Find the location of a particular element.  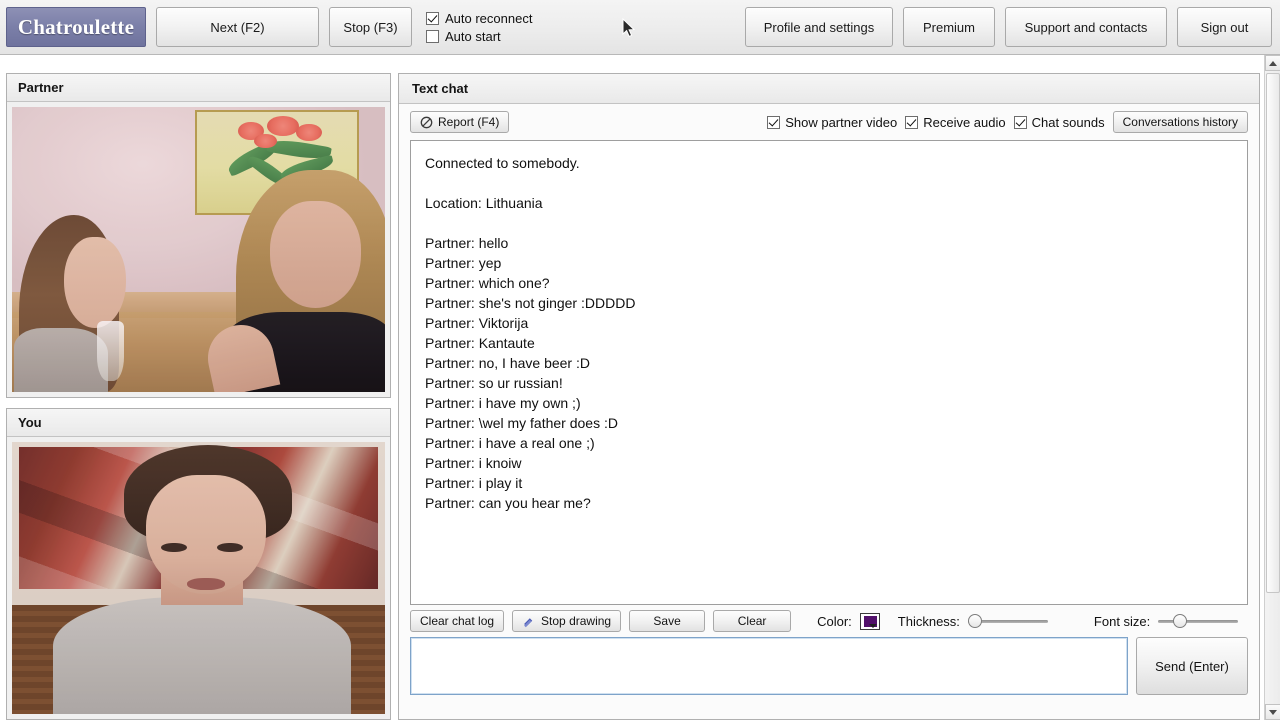

stop-drawing-button: Stop drawing is located at coordinates (567, 621).